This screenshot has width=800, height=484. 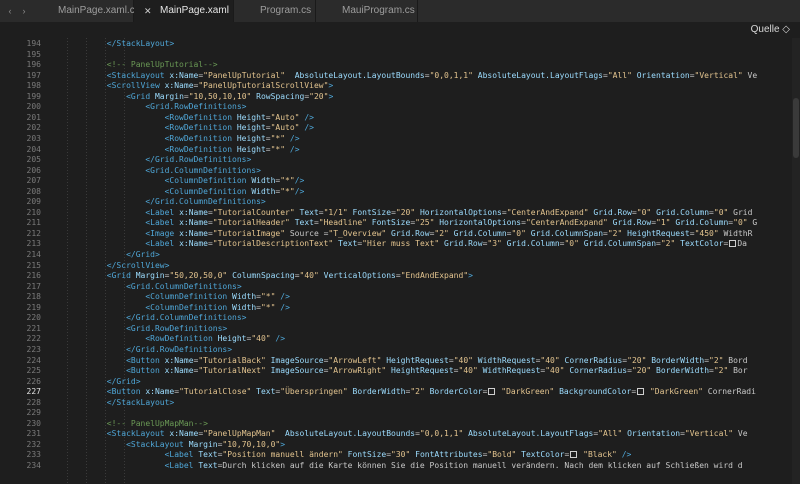 I want to click on code-line: <RowDefinition Height="40" />, so click(x=167, y=339).